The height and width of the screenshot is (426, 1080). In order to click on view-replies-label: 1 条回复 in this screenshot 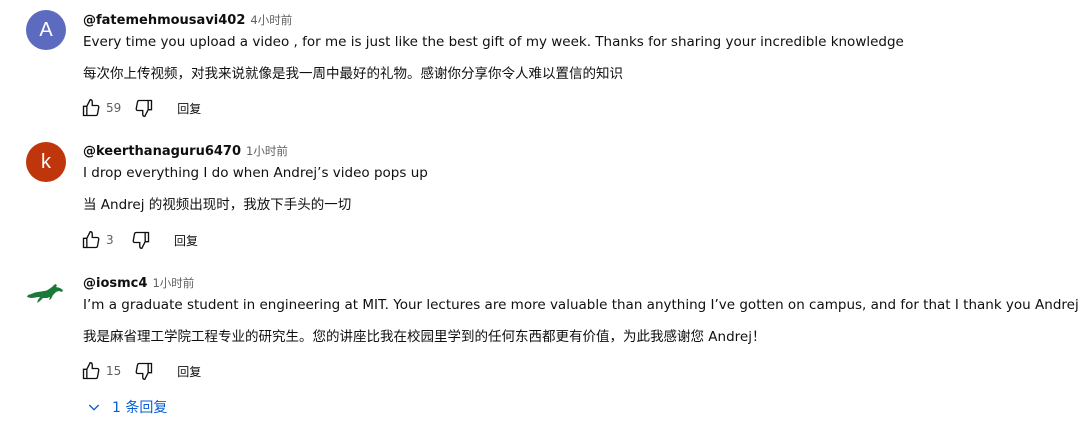, I will do `click(140, 408)`.